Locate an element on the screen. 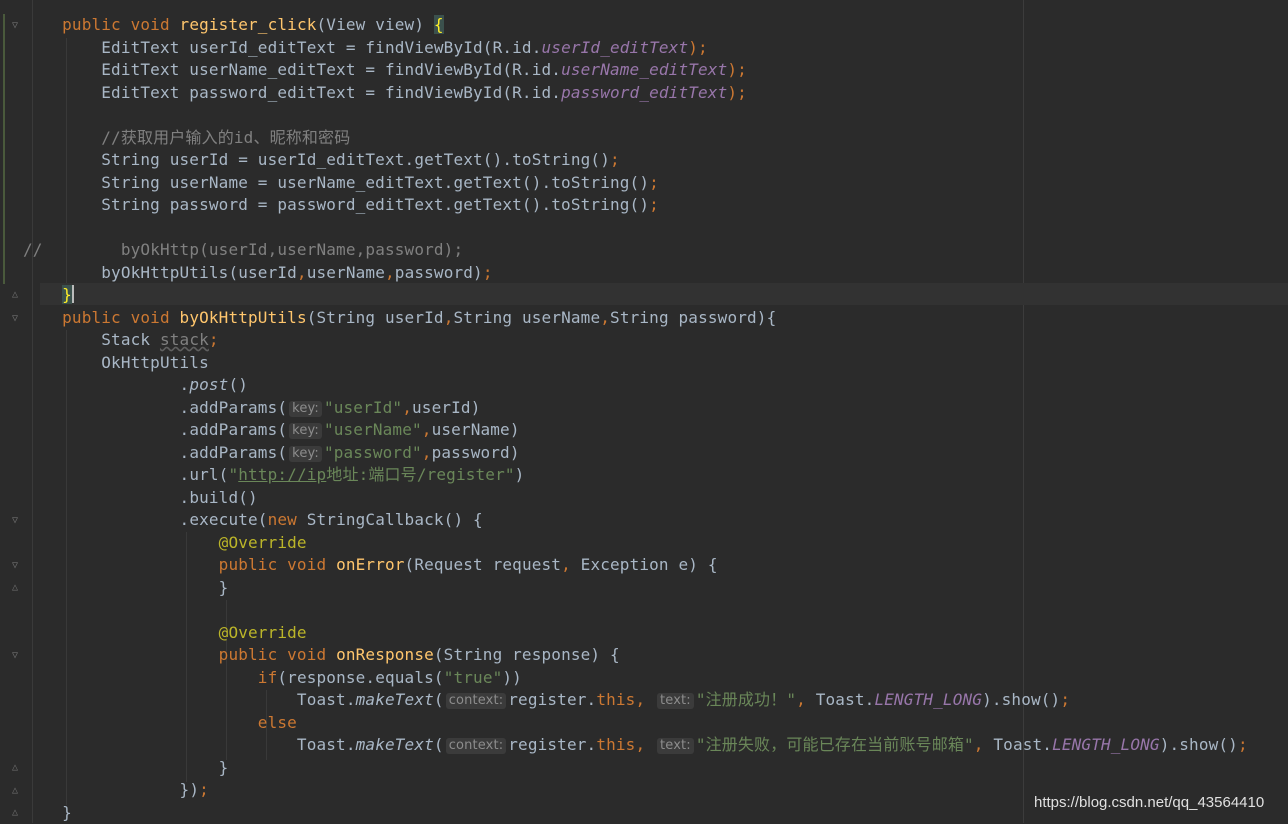  code-line: OkHttpUtils is located at coordinates (116, 363).